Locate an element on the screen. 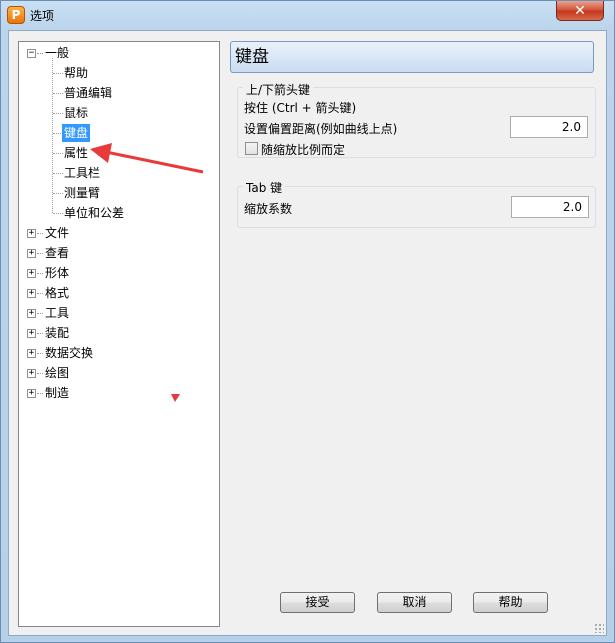  tree-item-general-child: 测量臂 is located at coordinates (82, 193).